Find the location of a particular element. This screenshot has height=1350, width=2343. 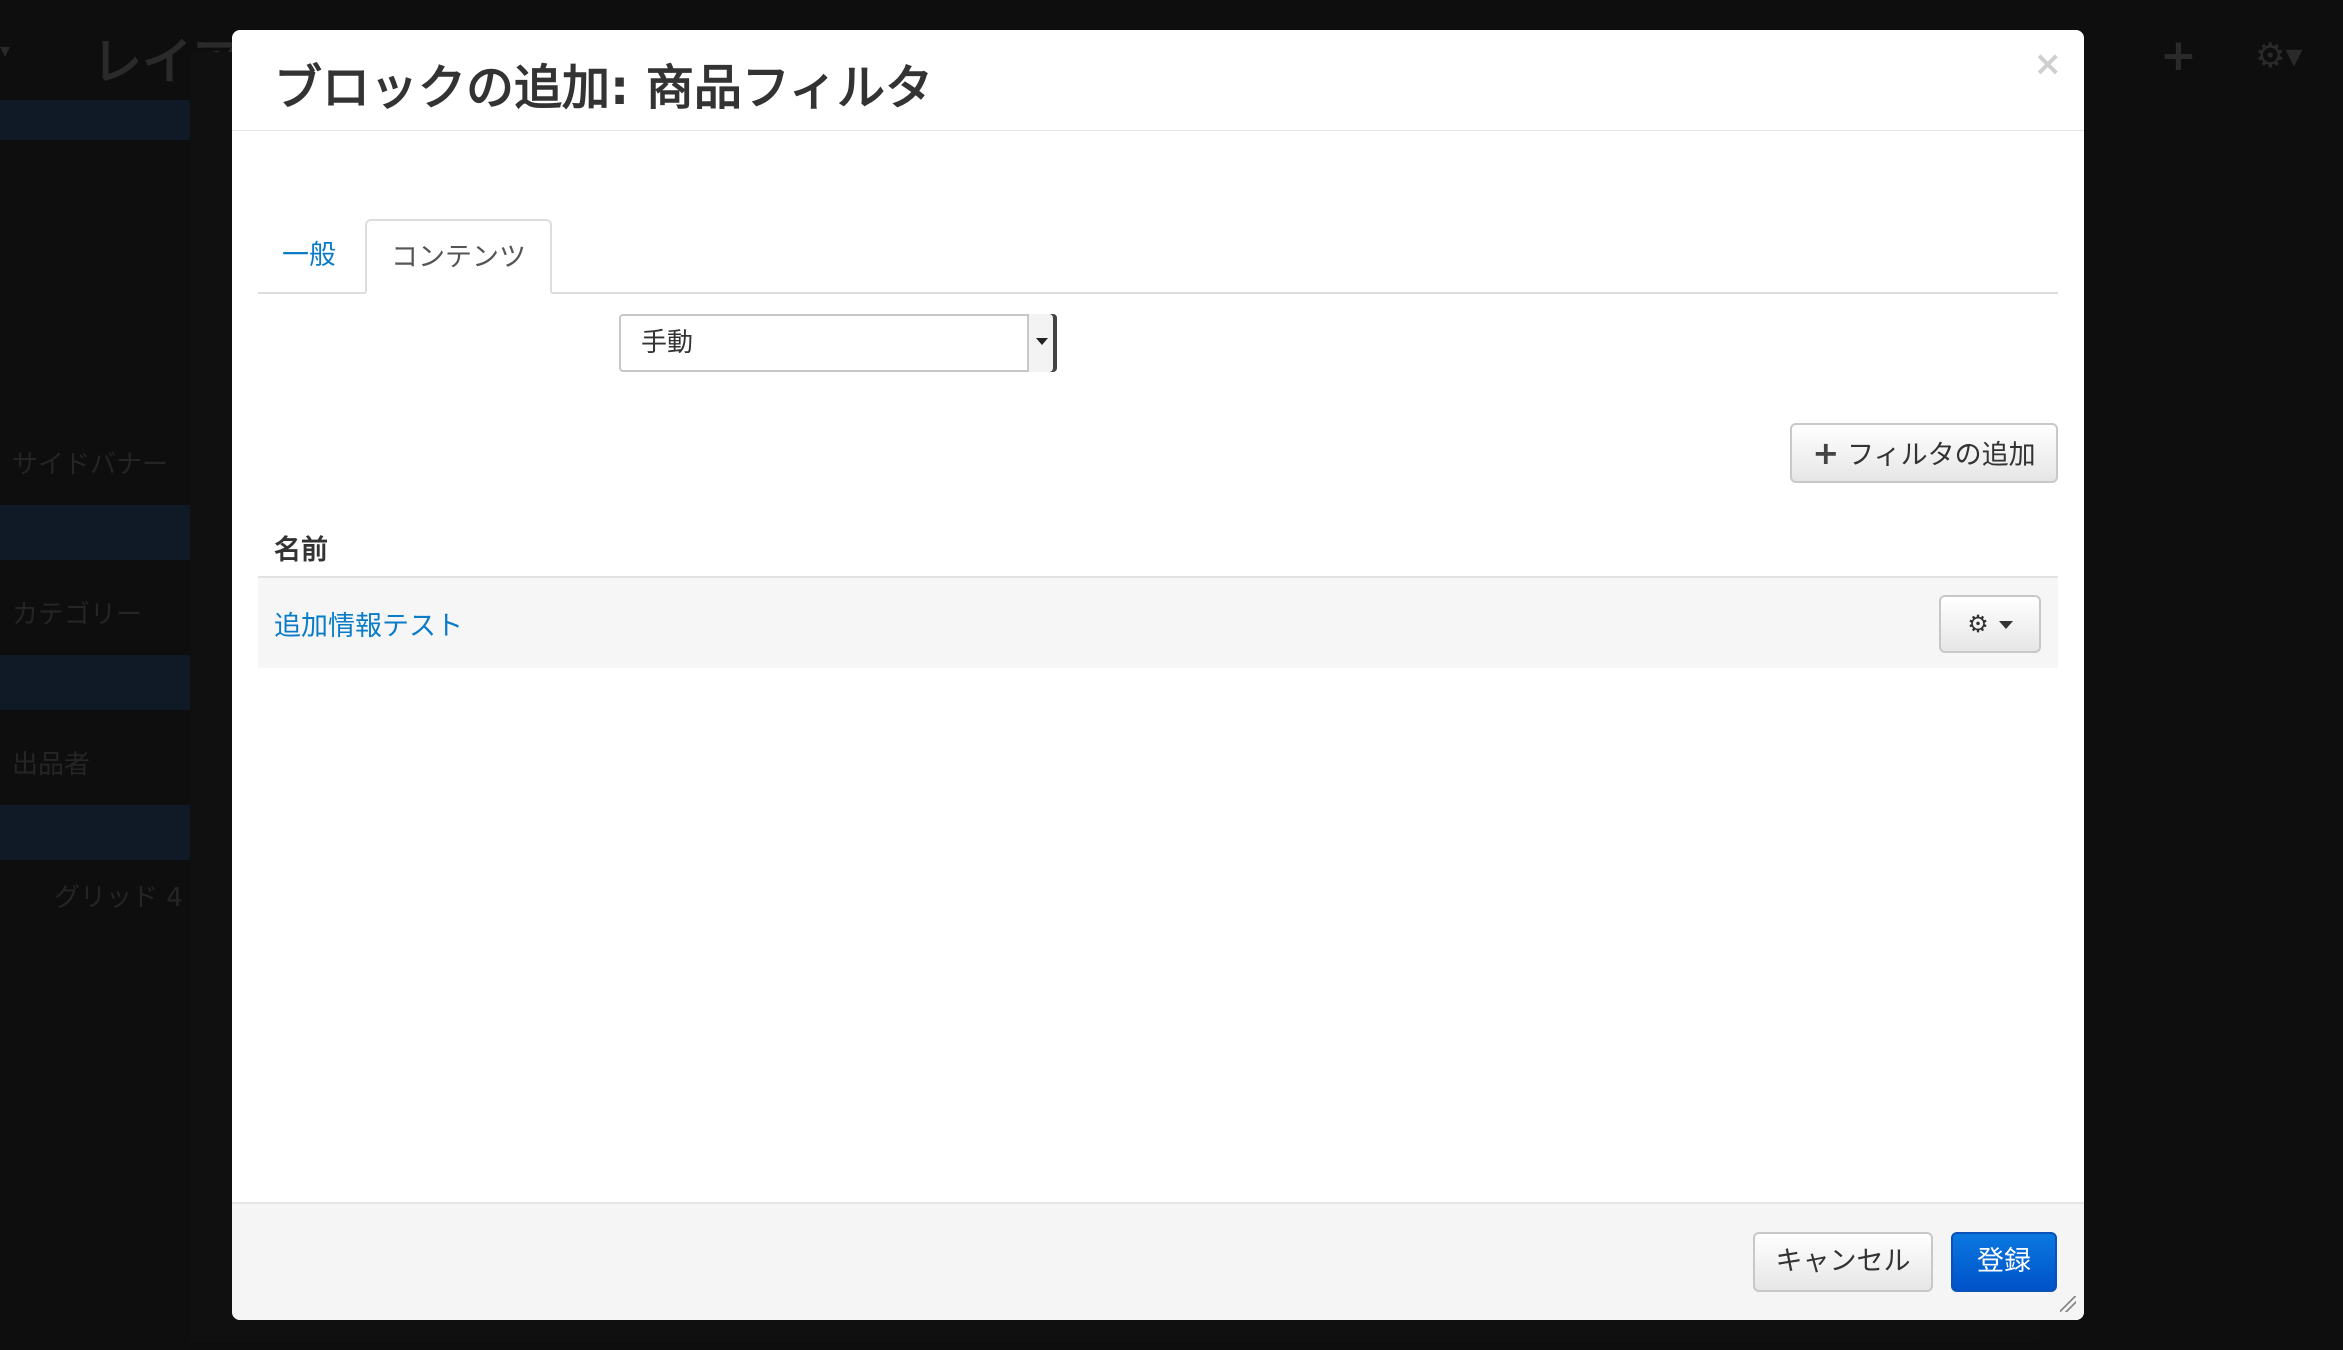

chevron-down-icon is located at coordinates (2005, 625).